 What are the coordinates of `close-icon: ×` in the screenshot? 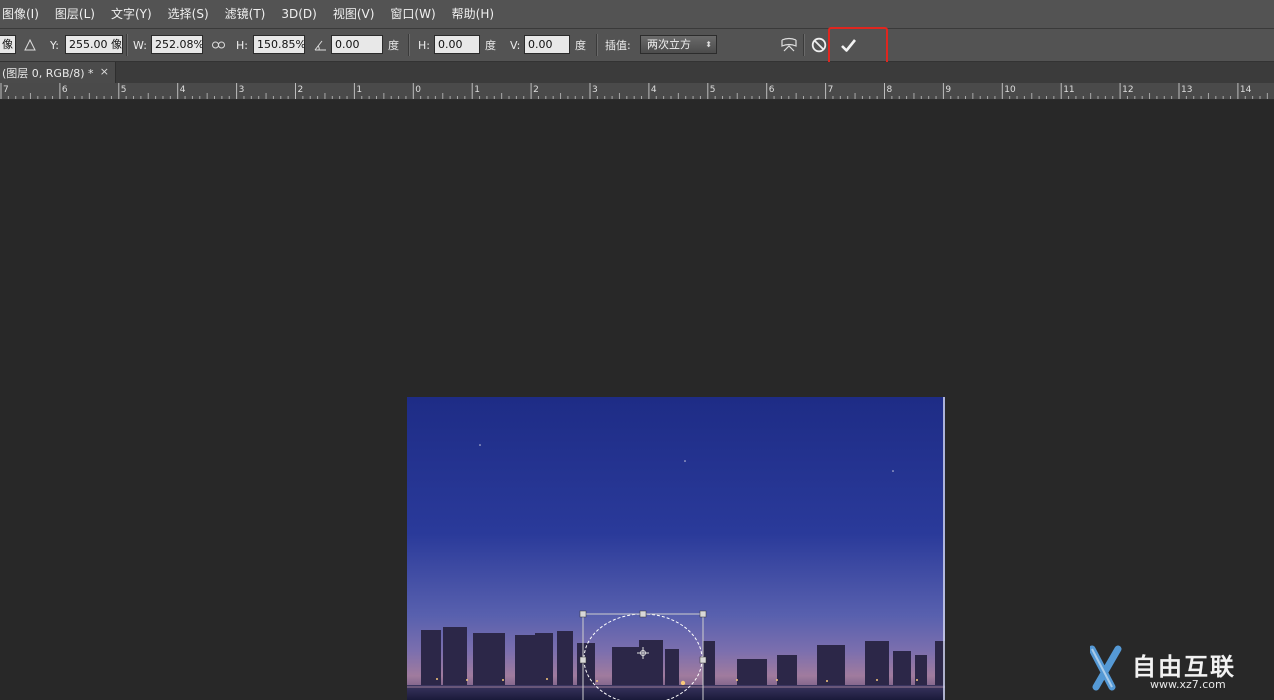 It's located at (104, 71).